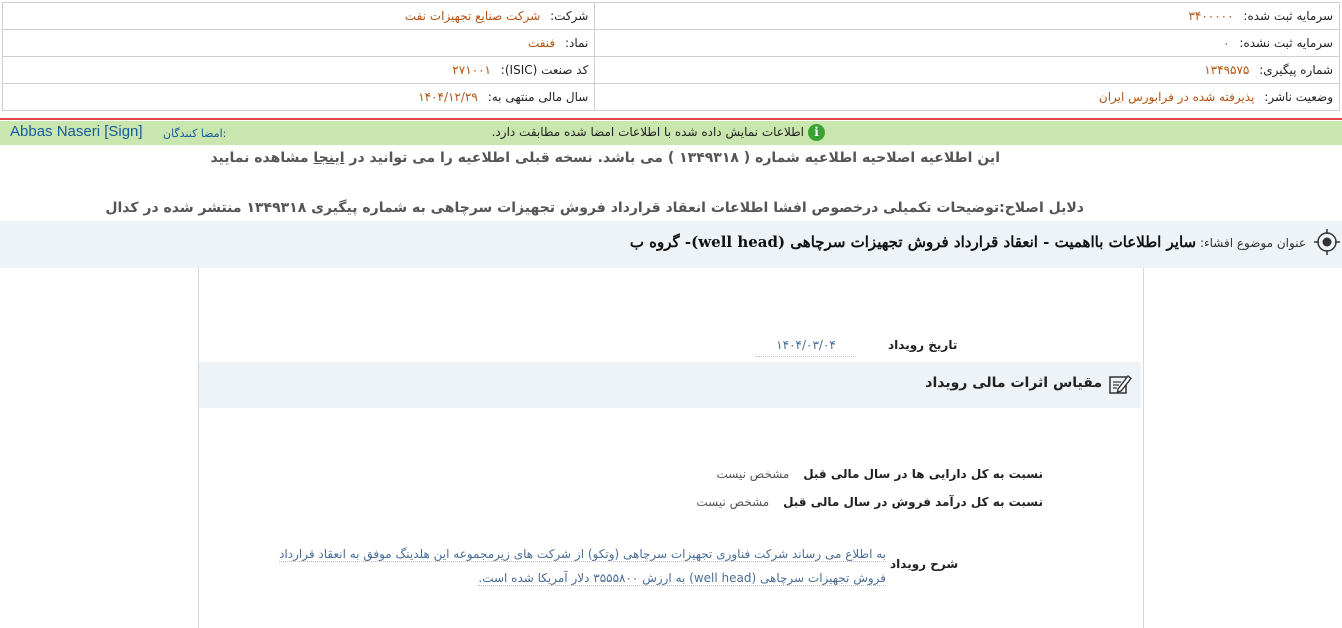 The image size is (1342, 628). What do you see at coordinates (544, 70) in the screenshot?
I see `isic-label: کد صنعت (ISIC):` at bounding box center [544, 70].